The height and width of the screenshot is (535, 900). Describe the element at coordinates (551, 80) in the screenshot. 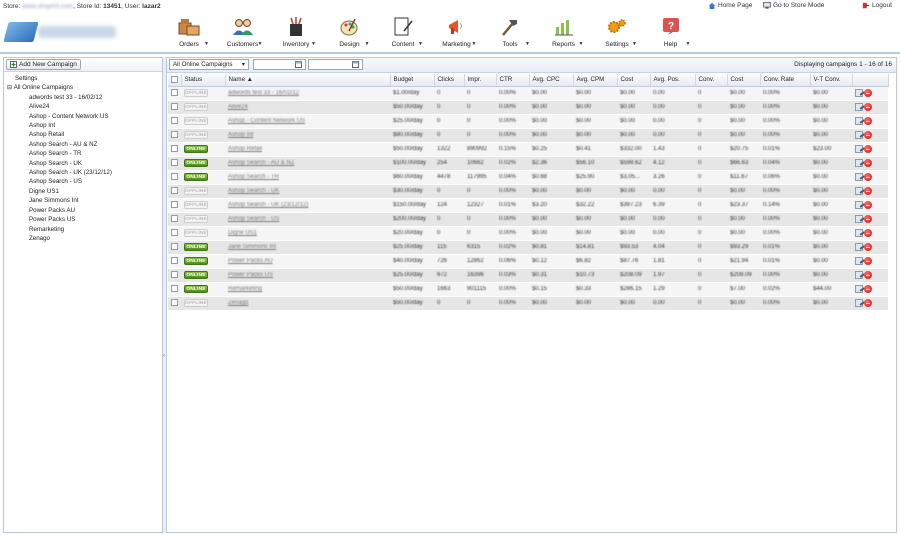

I see `column-header: Avg. CPC` at that location.